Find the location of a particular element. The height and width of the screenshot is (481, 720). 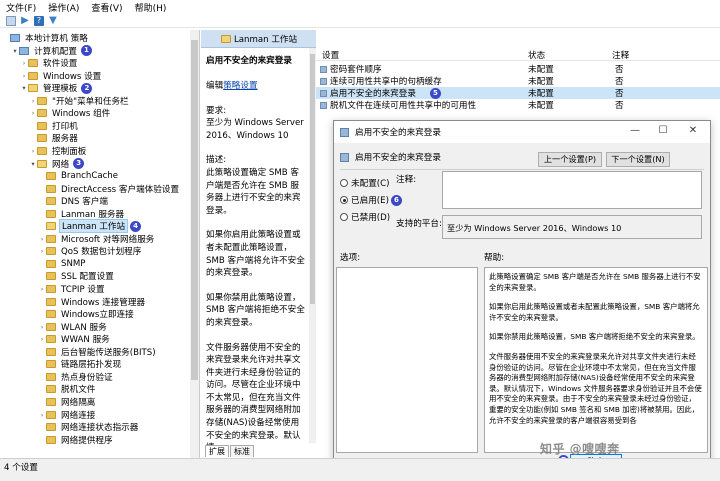

tree-item: › WLAN 服务 is located at coordinates (73, 327).